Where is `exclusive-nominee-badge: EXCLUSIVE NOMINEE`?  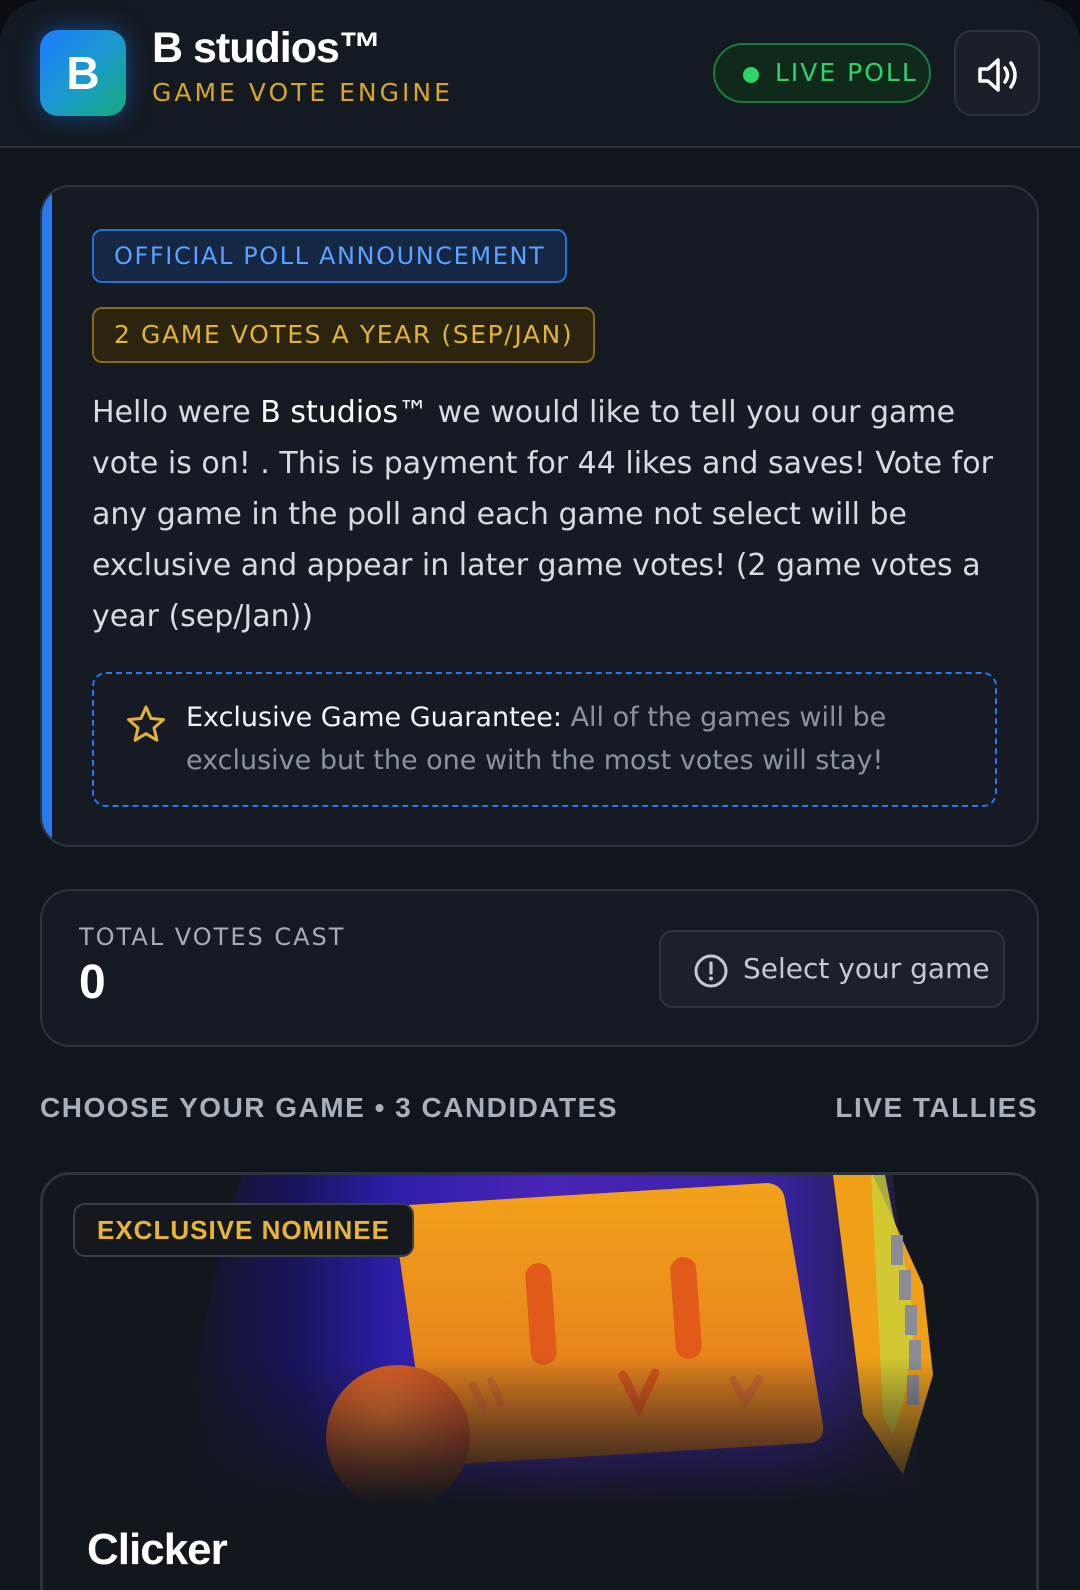 exclusive-nominee-badge: EXCLUSIVE NOMINEE is located at coordinates (243, 1230).